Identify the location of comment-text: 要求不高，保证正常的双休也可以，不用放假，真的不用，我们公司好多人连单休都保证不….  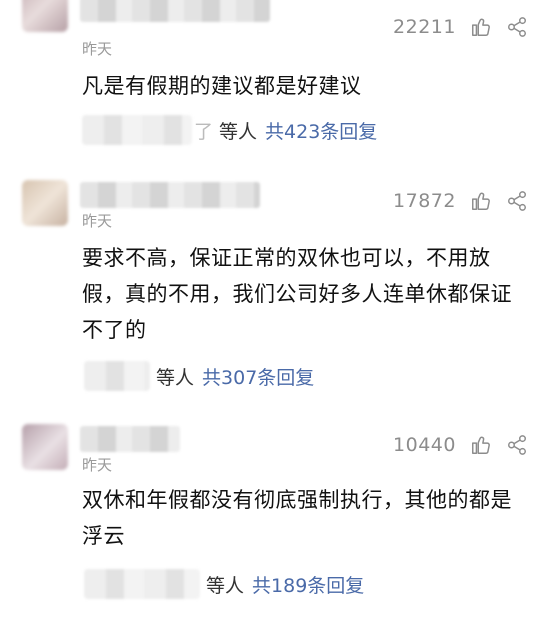
(297, 294).